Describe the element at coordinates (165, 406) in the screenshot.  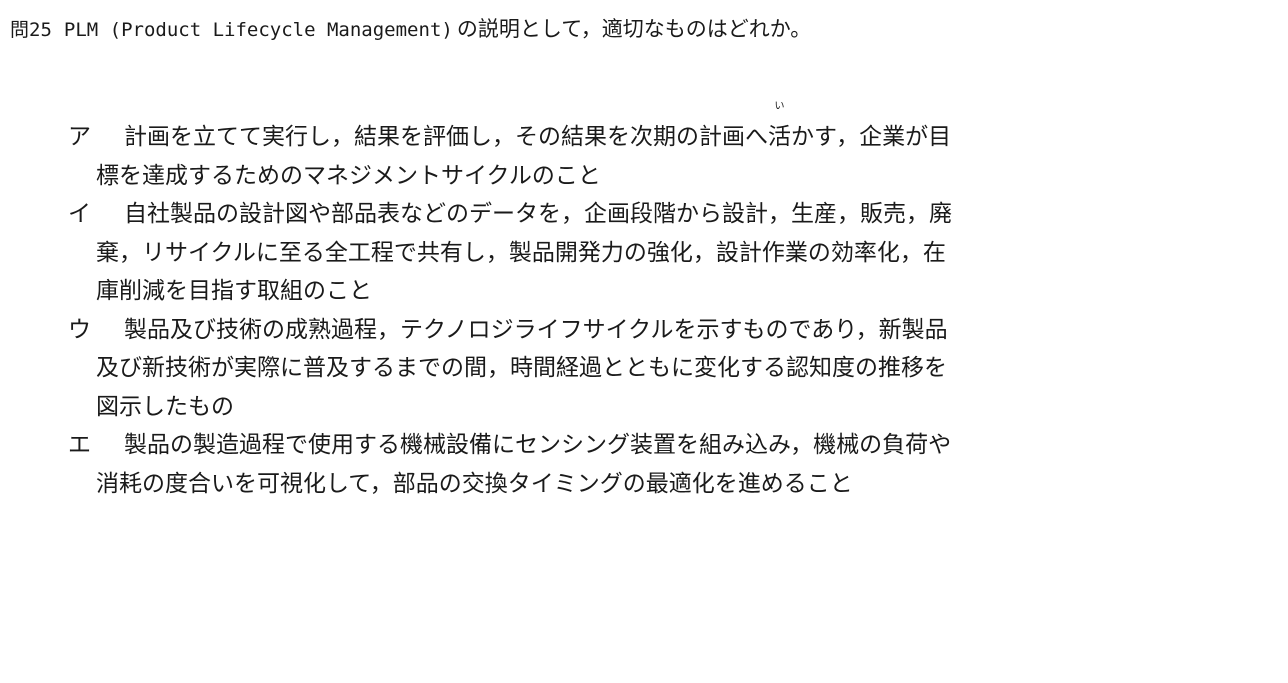
I see `option-u-line-3: 図示したもの` at that location.